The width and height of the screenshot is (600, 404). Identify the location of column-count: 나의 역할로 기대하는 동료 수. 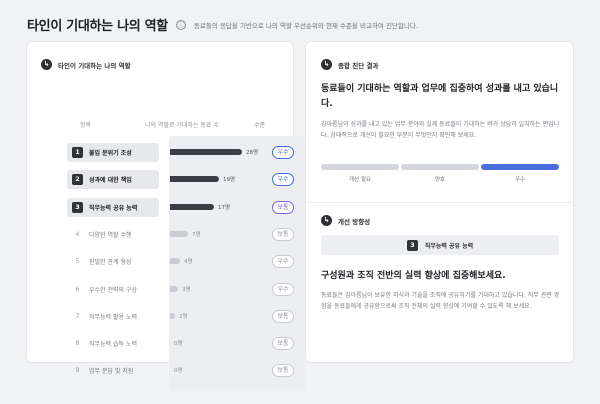
(182, 125).